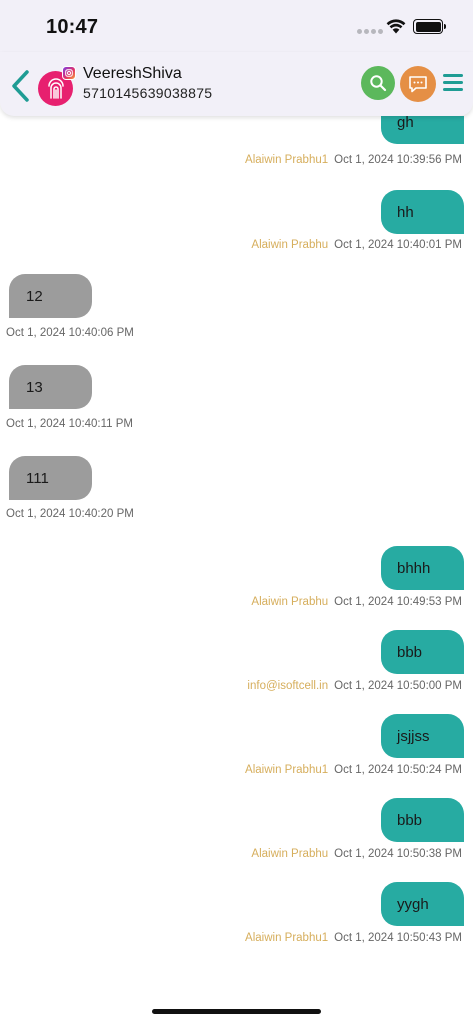 The image size is (473, 1024). I want to click on contact-name: VeereshShiva, so click(132, 74).